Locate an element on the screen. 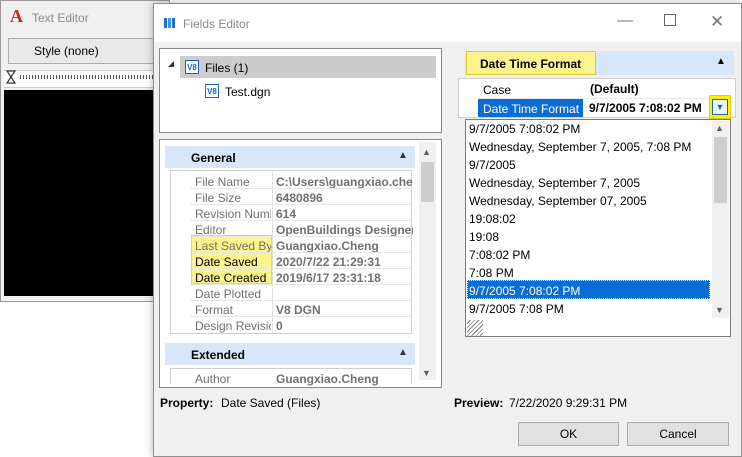  prop-name-editor: Editor is located at coordinates (233, 230).